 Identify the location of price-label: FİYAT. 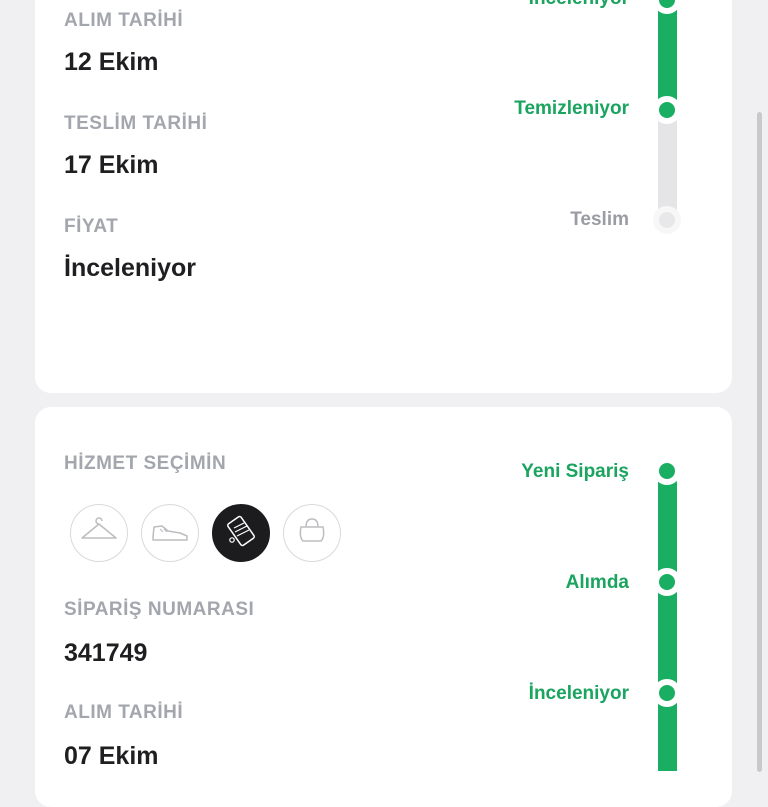
(91, 226).